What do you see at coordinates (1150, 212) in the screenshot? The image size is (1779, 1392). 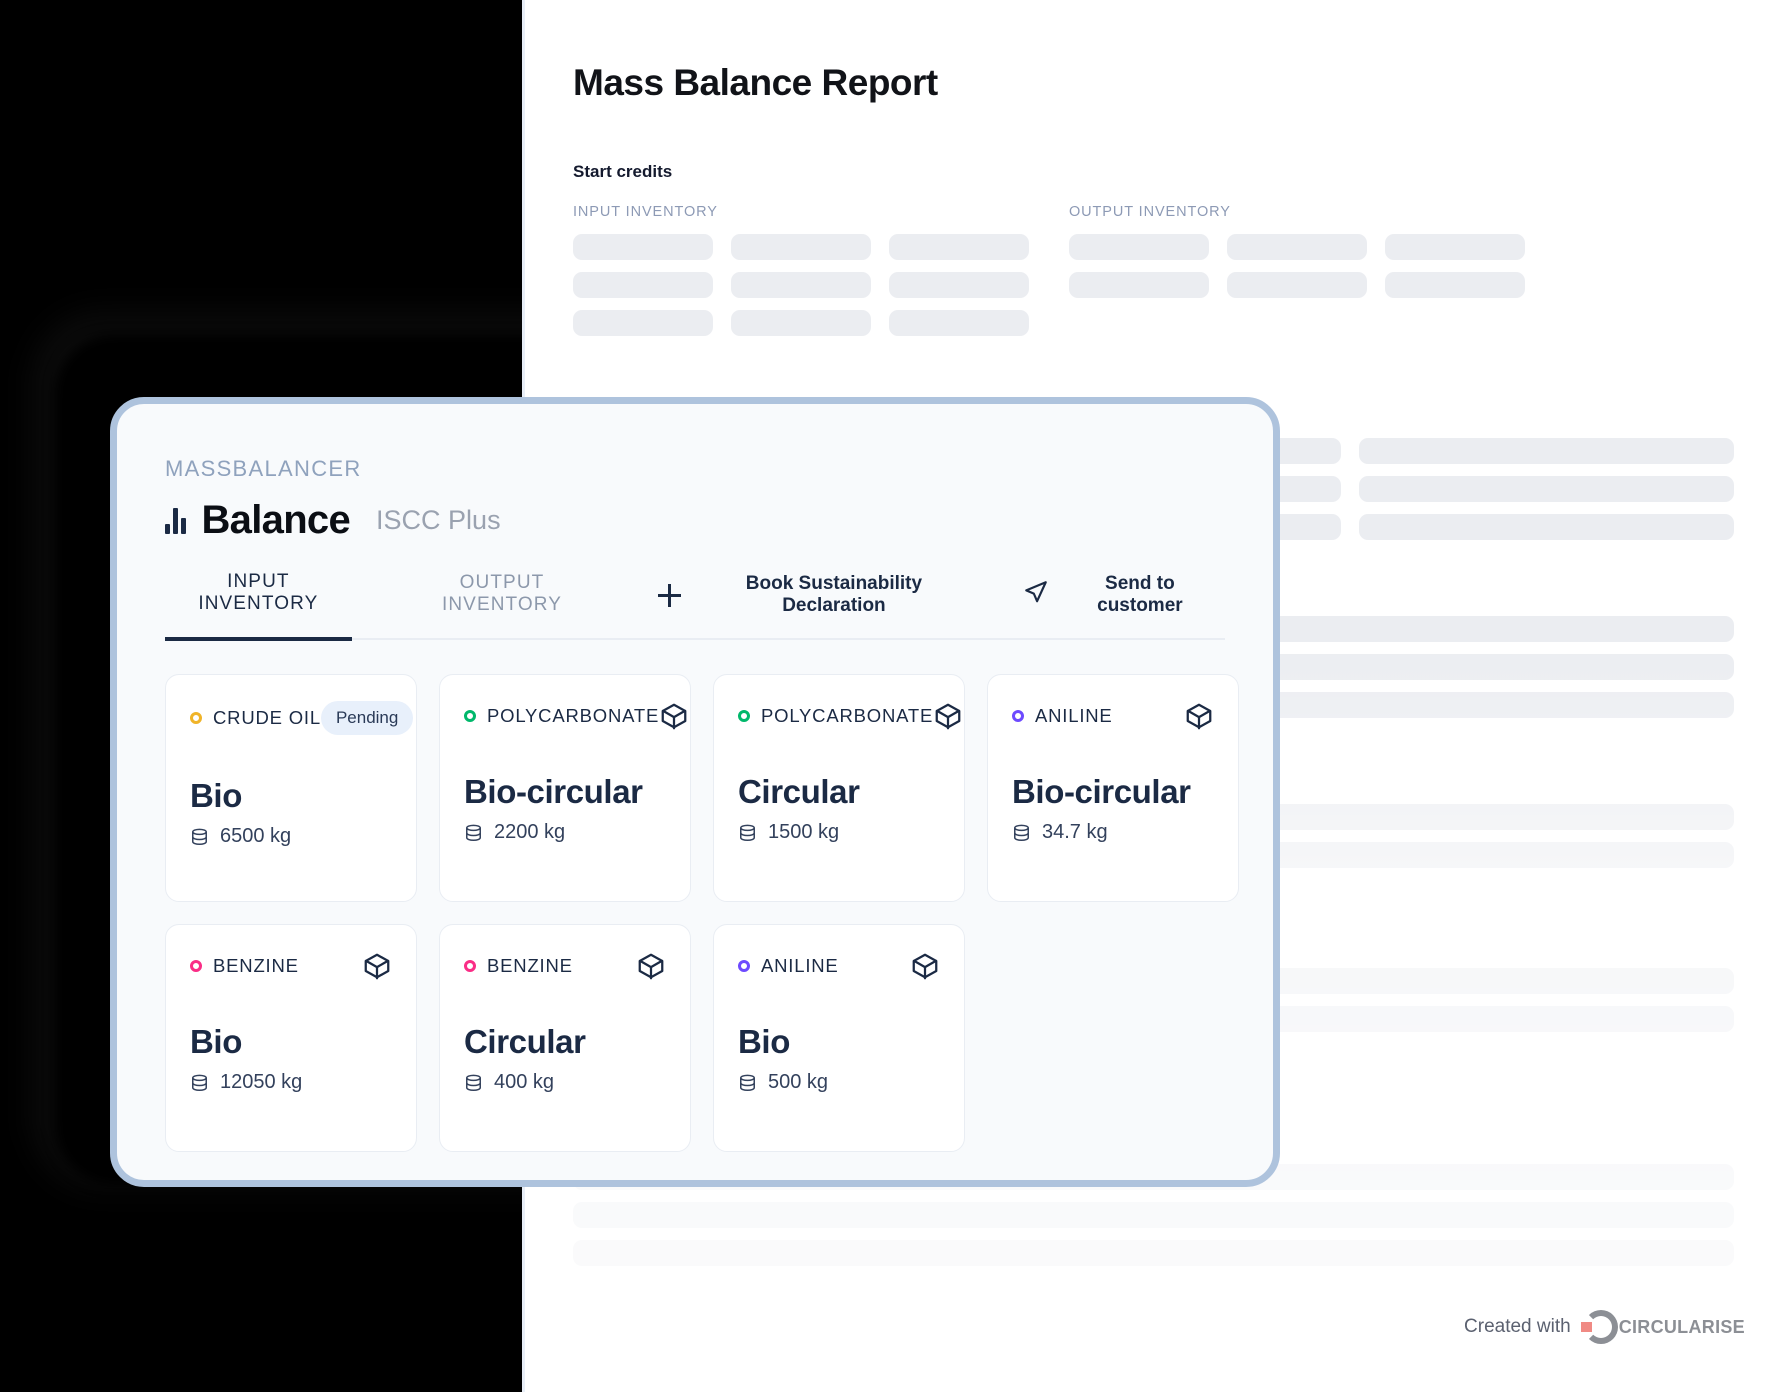 I see `column-label-output-inventory: OUTPUT INVENTORY` at bounding box center [1150, 212].